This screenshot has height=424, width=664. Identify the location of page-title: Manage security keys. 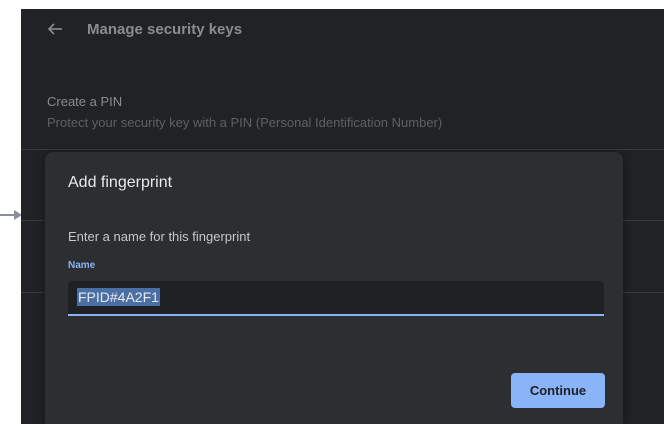
(165, 29).